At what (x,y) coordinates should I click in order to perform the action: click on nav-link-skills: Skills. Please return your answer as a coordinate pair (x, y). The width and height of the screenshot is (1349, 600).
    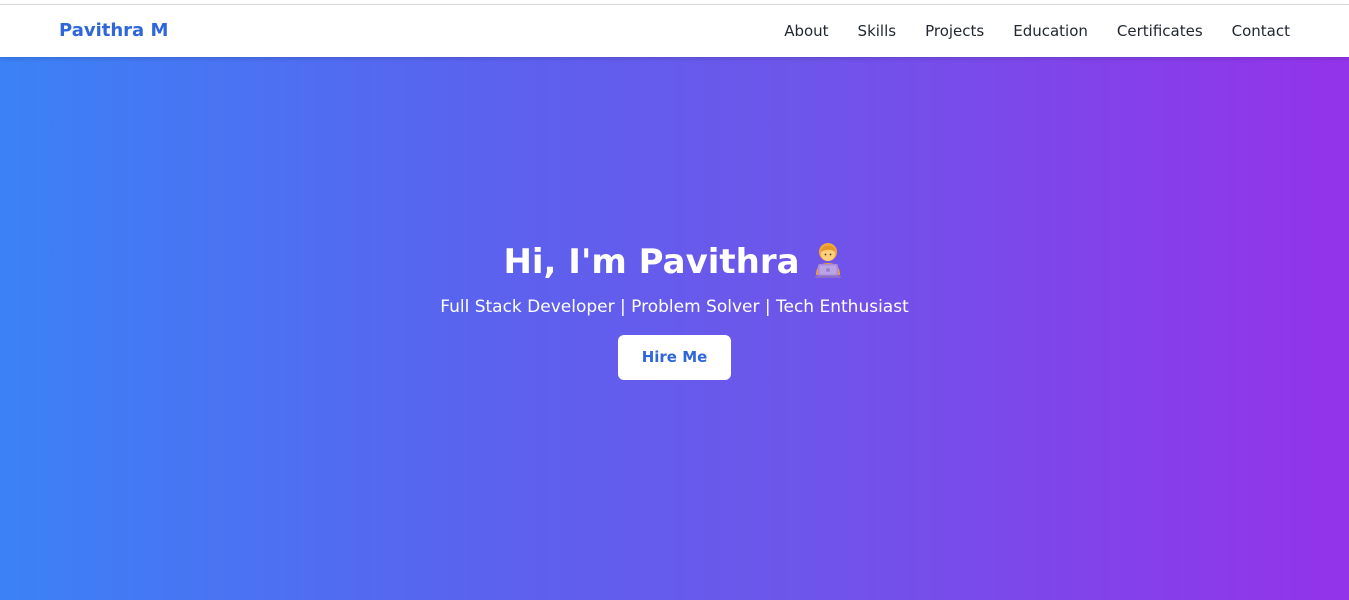
    Looking at the image, I should click on (877, 31).